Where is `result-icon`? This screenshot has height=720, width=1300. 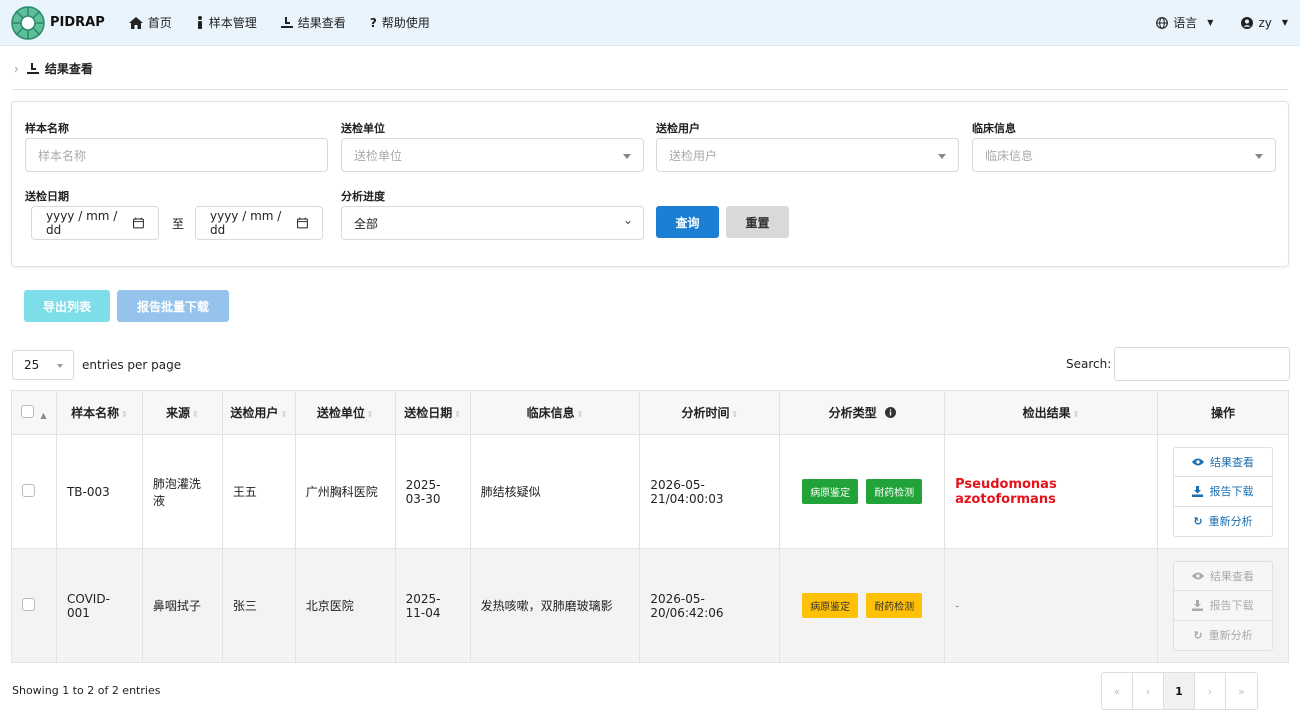
result-icon is located at coordinates (286, 22).